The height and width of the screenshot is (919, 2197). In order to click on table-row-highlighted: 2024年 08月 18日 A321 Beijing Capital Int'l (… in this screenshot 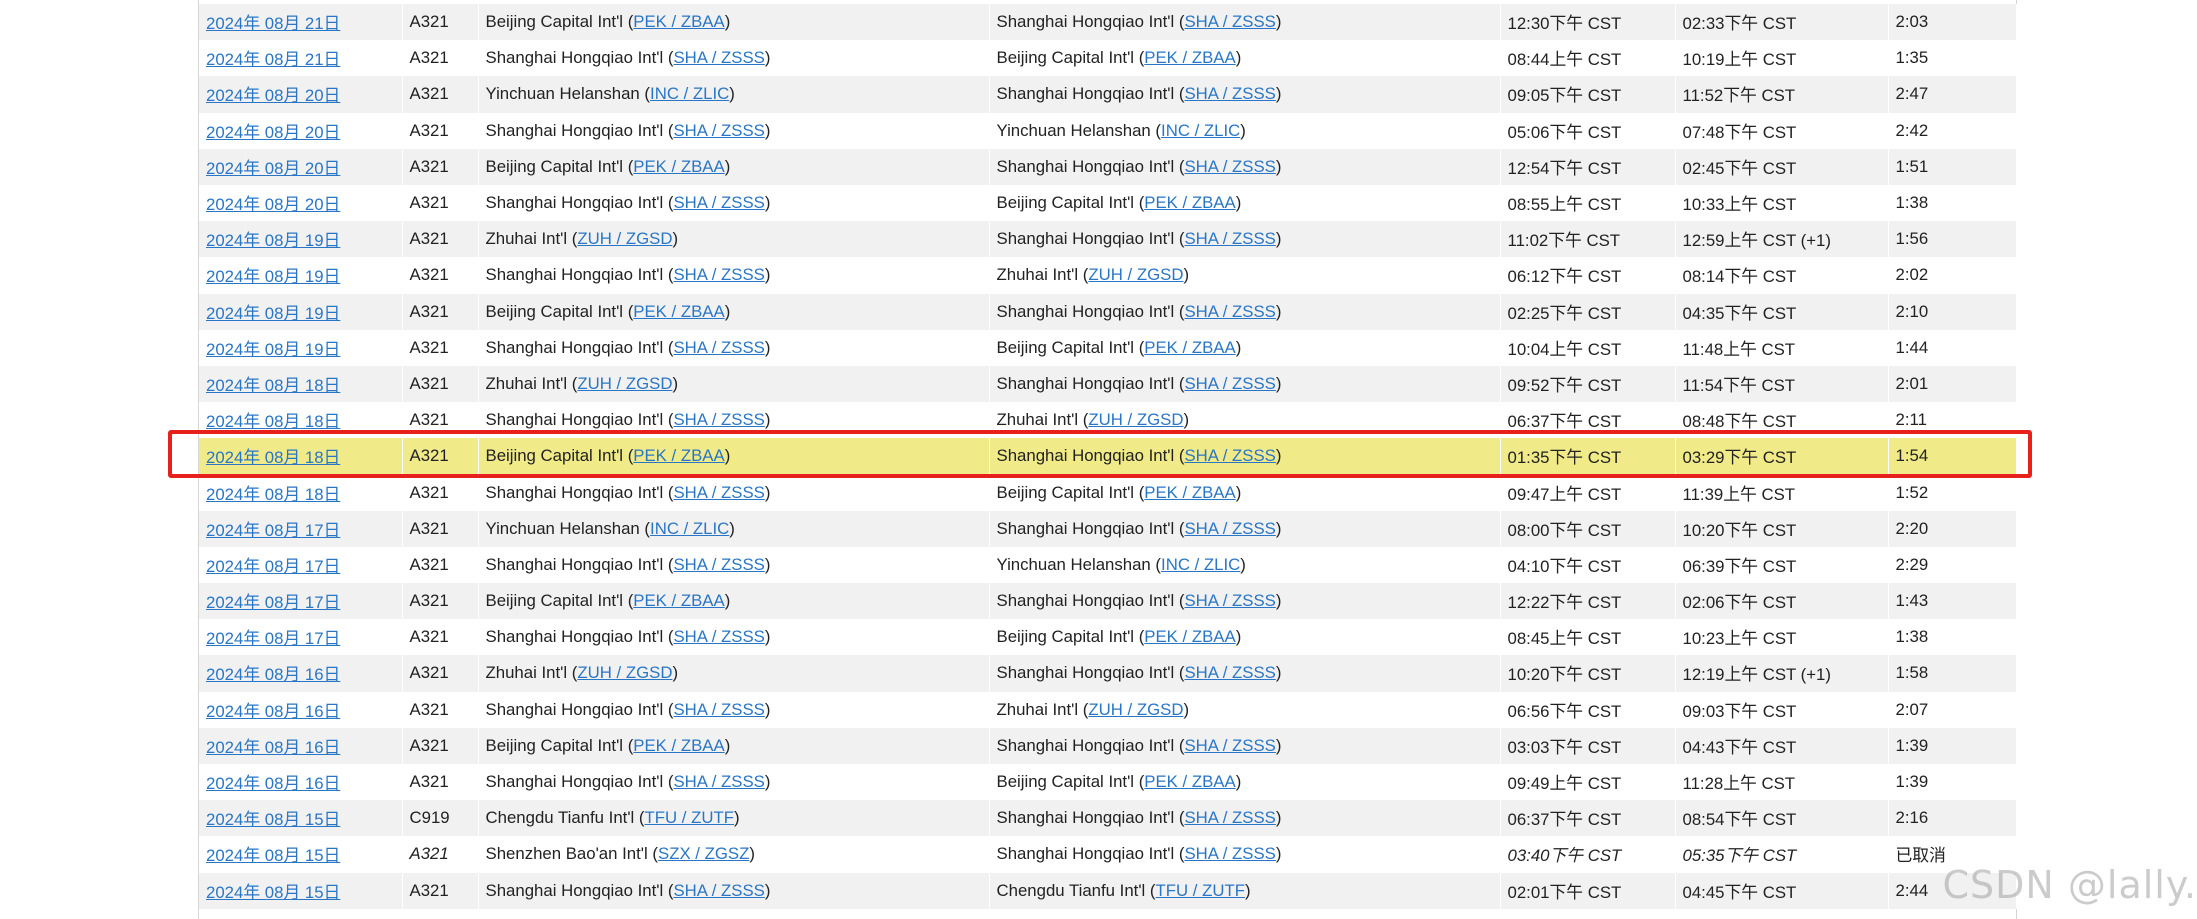, I will do `click(1108, 456)`.